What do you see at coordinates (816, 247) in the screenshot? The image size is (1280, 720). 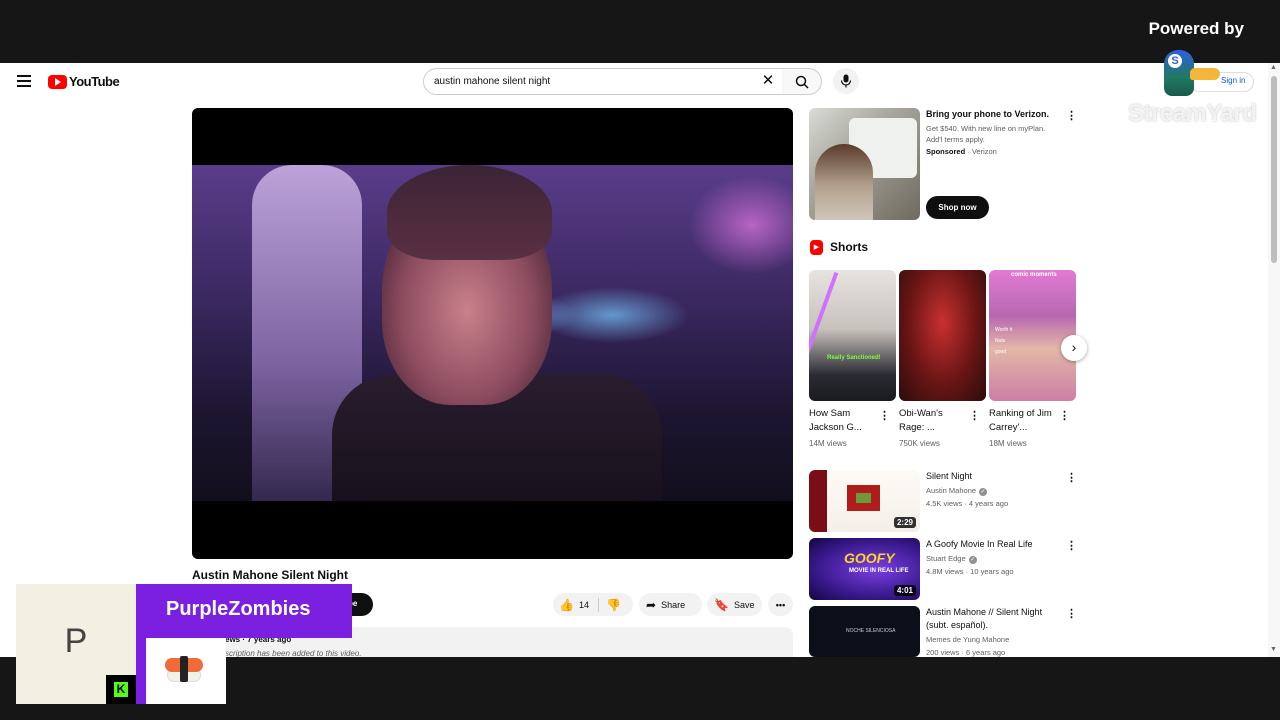 I see `shorts-icon: ▶` at bounding box center [816, 247].